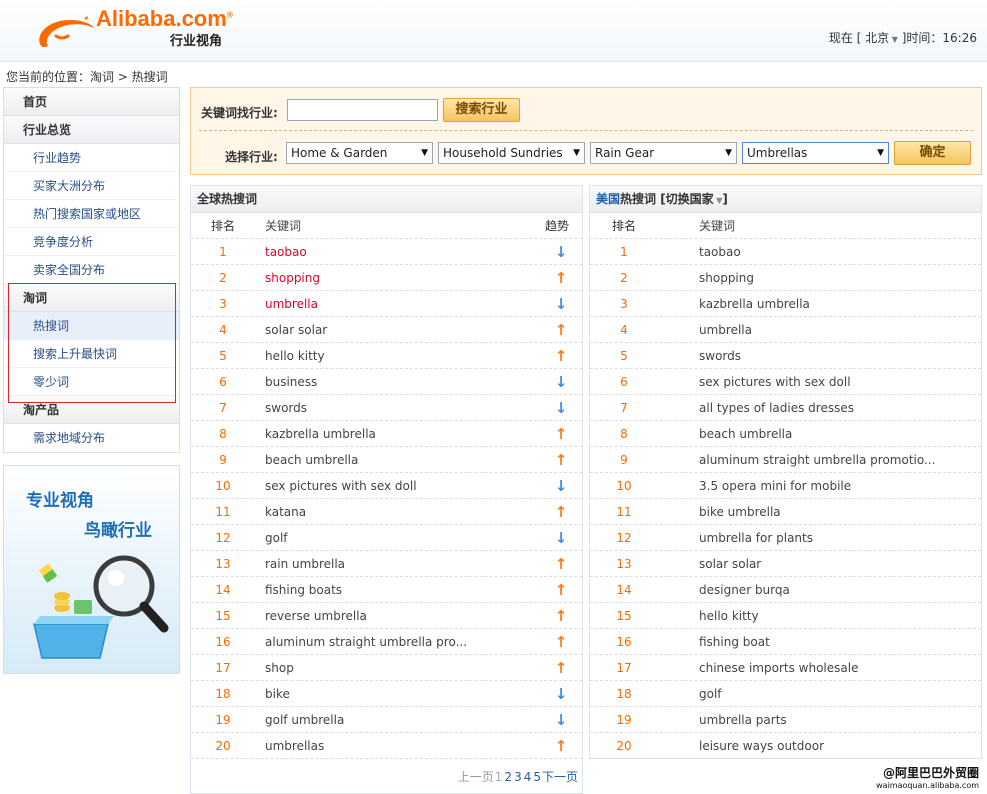  I want to click on prev-page-link: 上一页, so click(476, 777).